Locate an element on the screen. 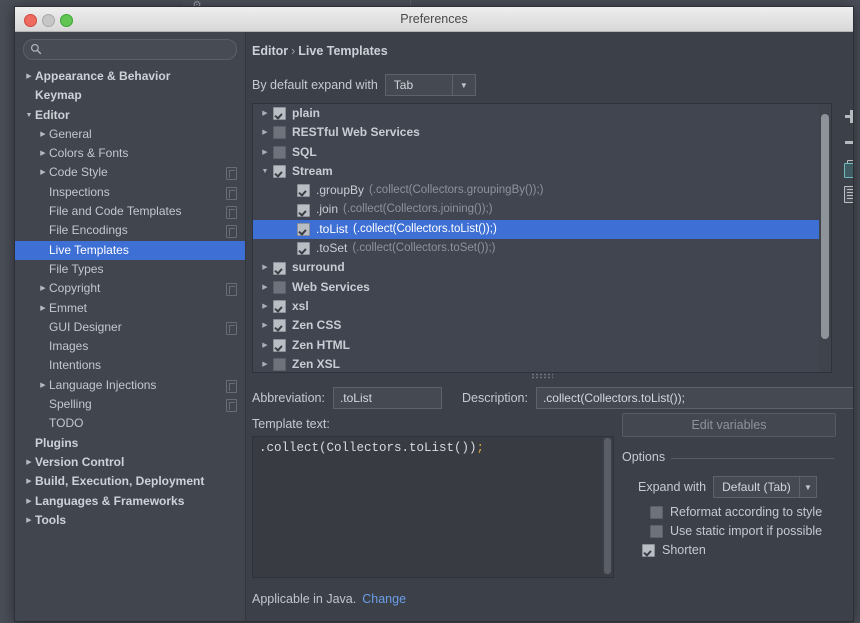  option-static-import: Use static import if possible is located at coordinates (736, 531).